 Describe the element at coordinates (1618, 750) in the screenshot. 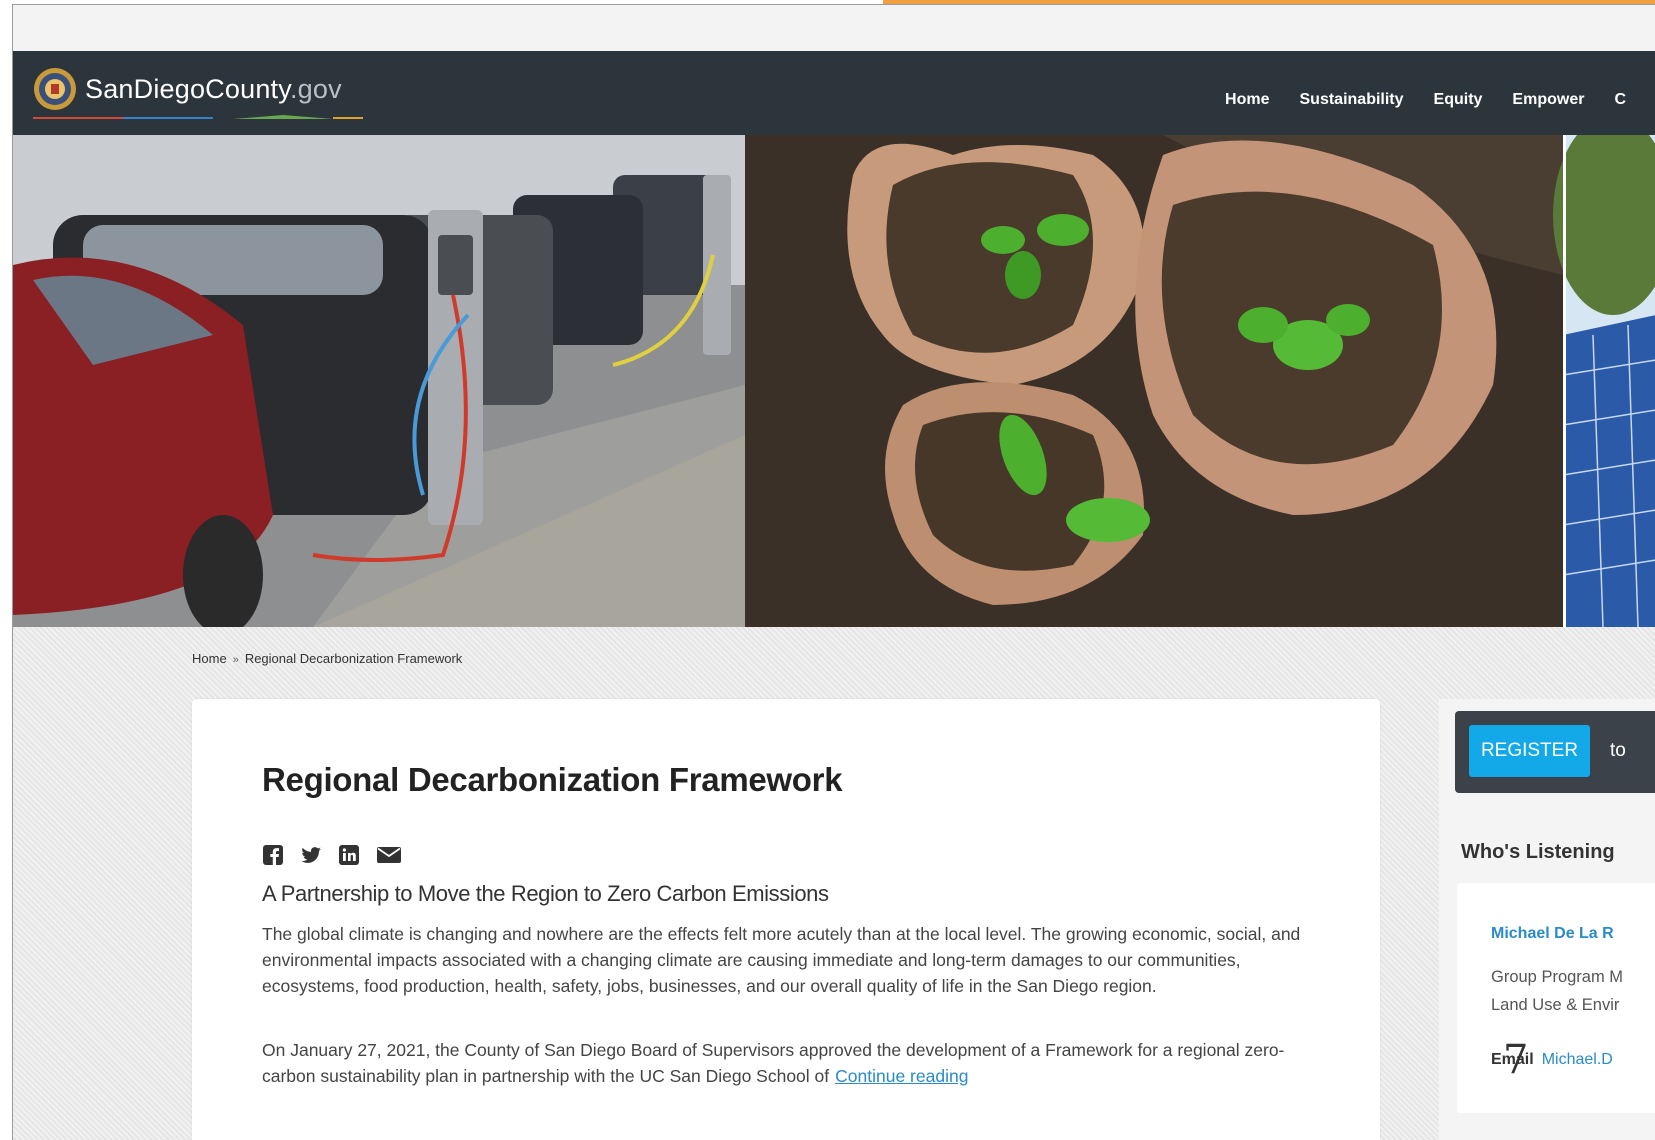

I see `register-suffix: to` at that location.